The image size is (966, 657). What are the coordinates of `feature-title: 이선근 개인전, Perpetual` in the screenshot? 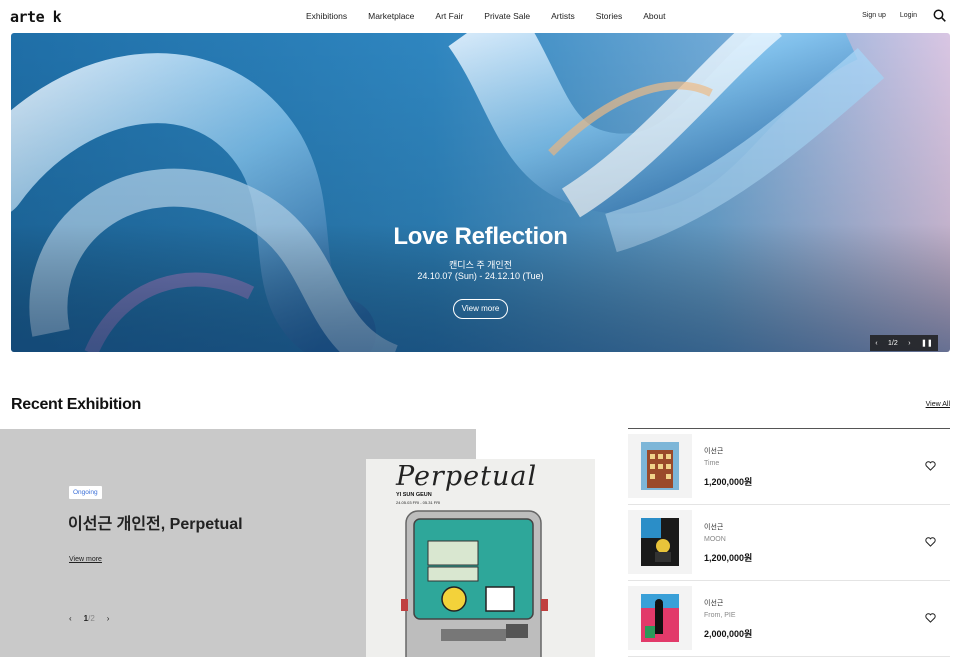 It's located at (155, 524).